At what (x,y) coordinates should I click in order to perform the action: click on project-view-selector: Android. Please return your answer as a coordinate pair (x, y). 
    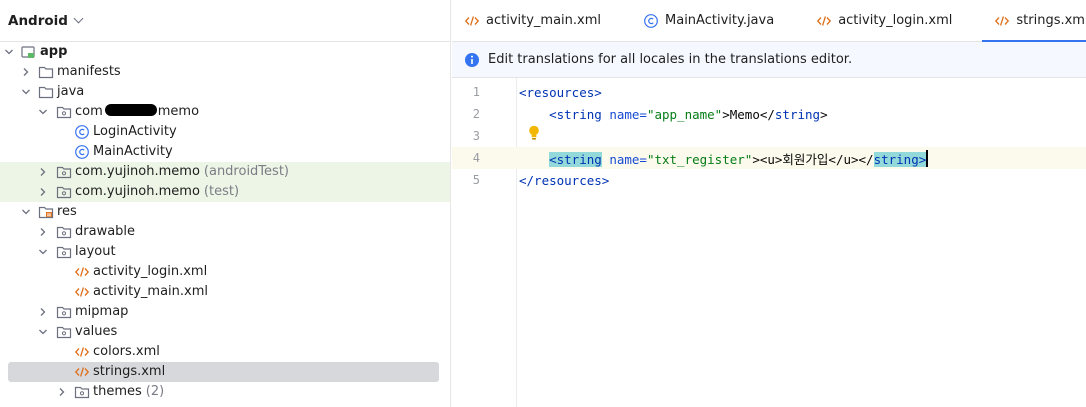
    Looking at the image, I should click on (225, 21).